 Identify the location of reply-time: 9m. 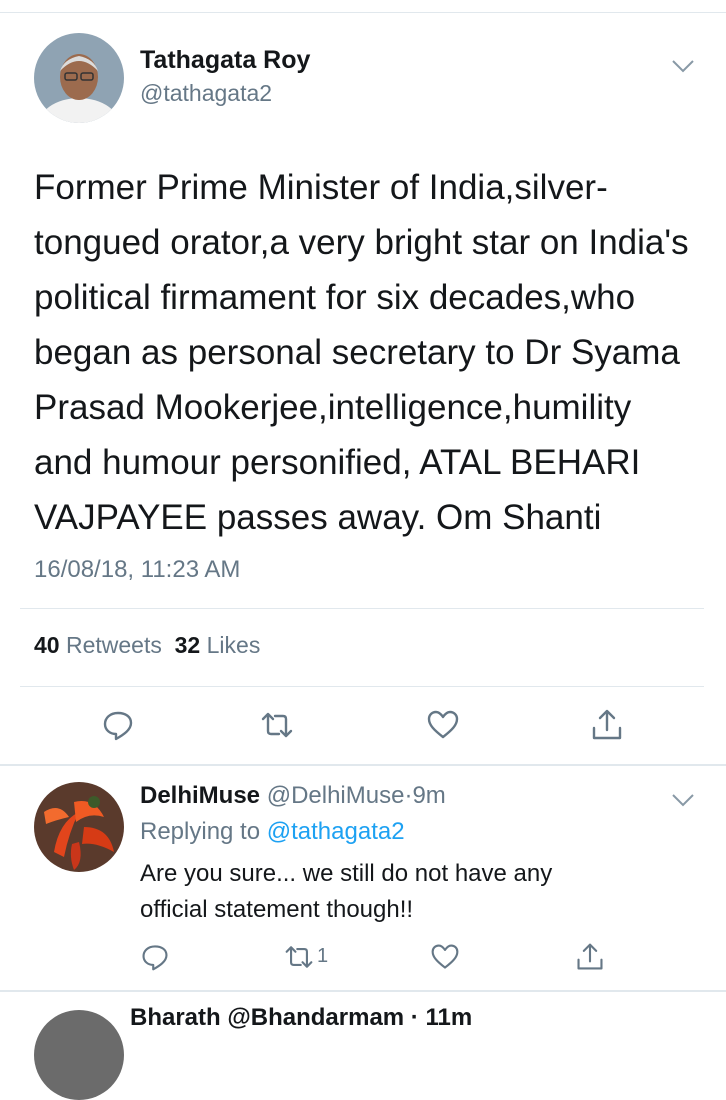
(429, 795).